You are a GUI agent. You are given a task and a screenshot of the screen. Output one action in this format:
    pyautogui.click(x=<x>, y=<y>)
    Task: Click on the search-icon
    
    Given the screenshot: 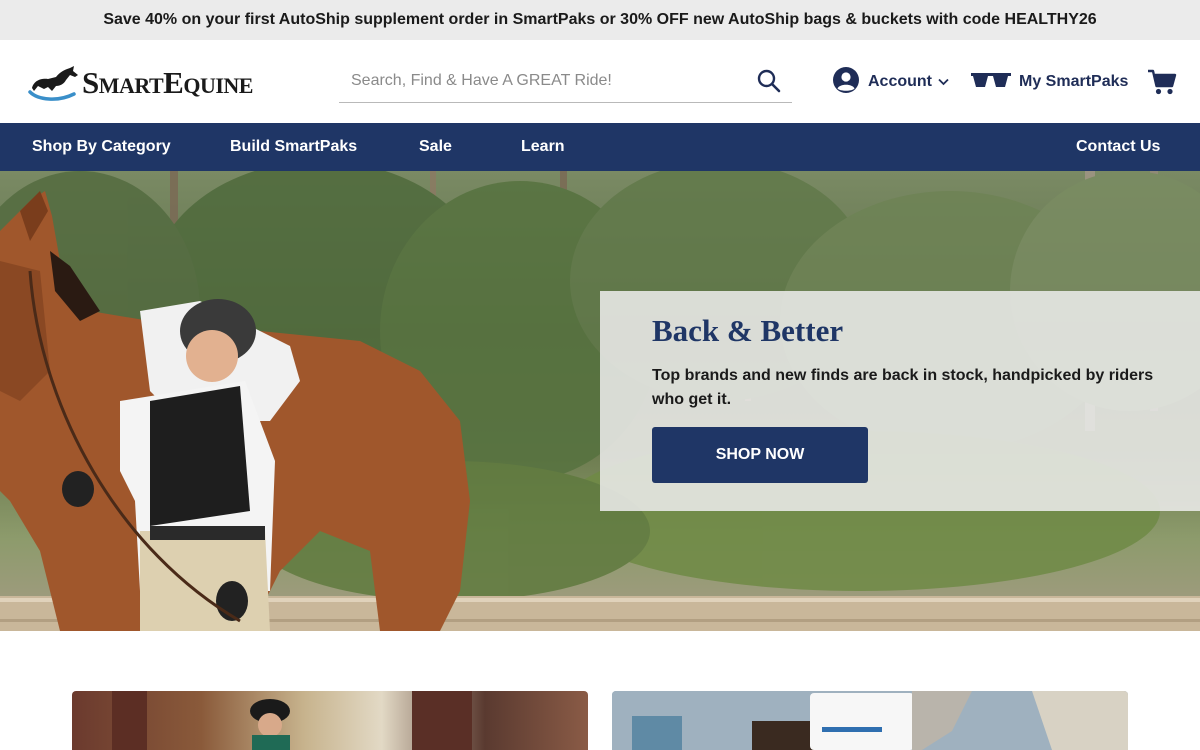 What is the action you would take?
    pyautogui.click(x=769, y=81)
    